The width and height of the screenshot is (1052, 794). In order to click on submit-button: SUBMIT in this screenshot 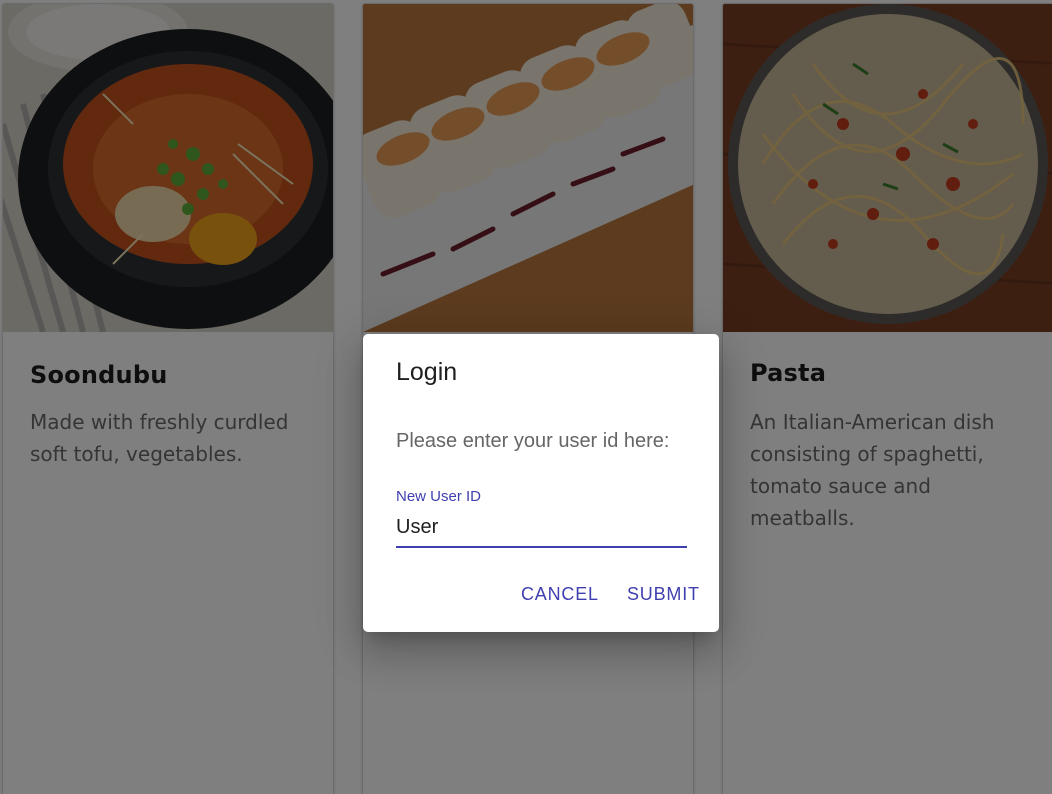, I will do `click(663, 594)`.